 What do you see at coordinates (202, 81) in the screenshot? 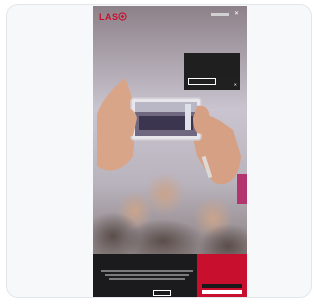
I see `popup-button` at bounding box center [202, 81].